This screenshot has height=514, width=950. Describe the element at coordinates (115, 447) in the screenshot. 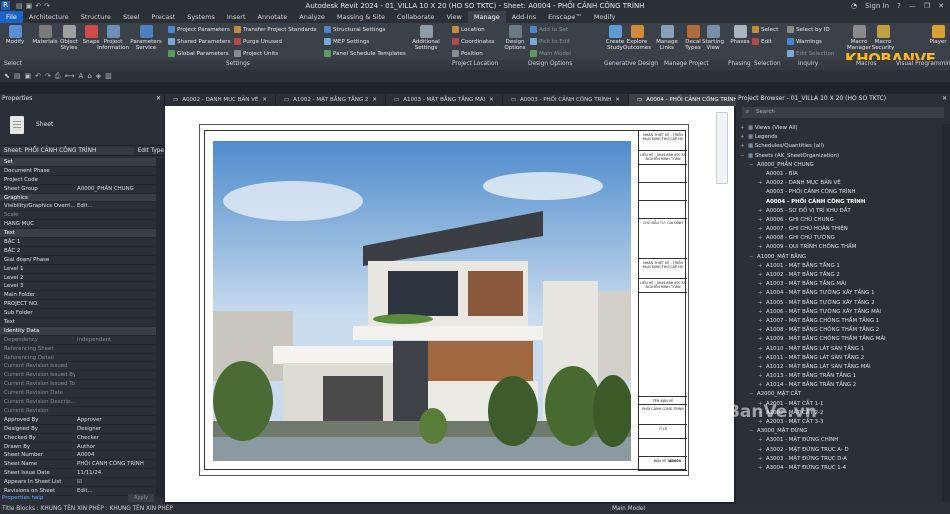

I see `property-value: Author` at that location.